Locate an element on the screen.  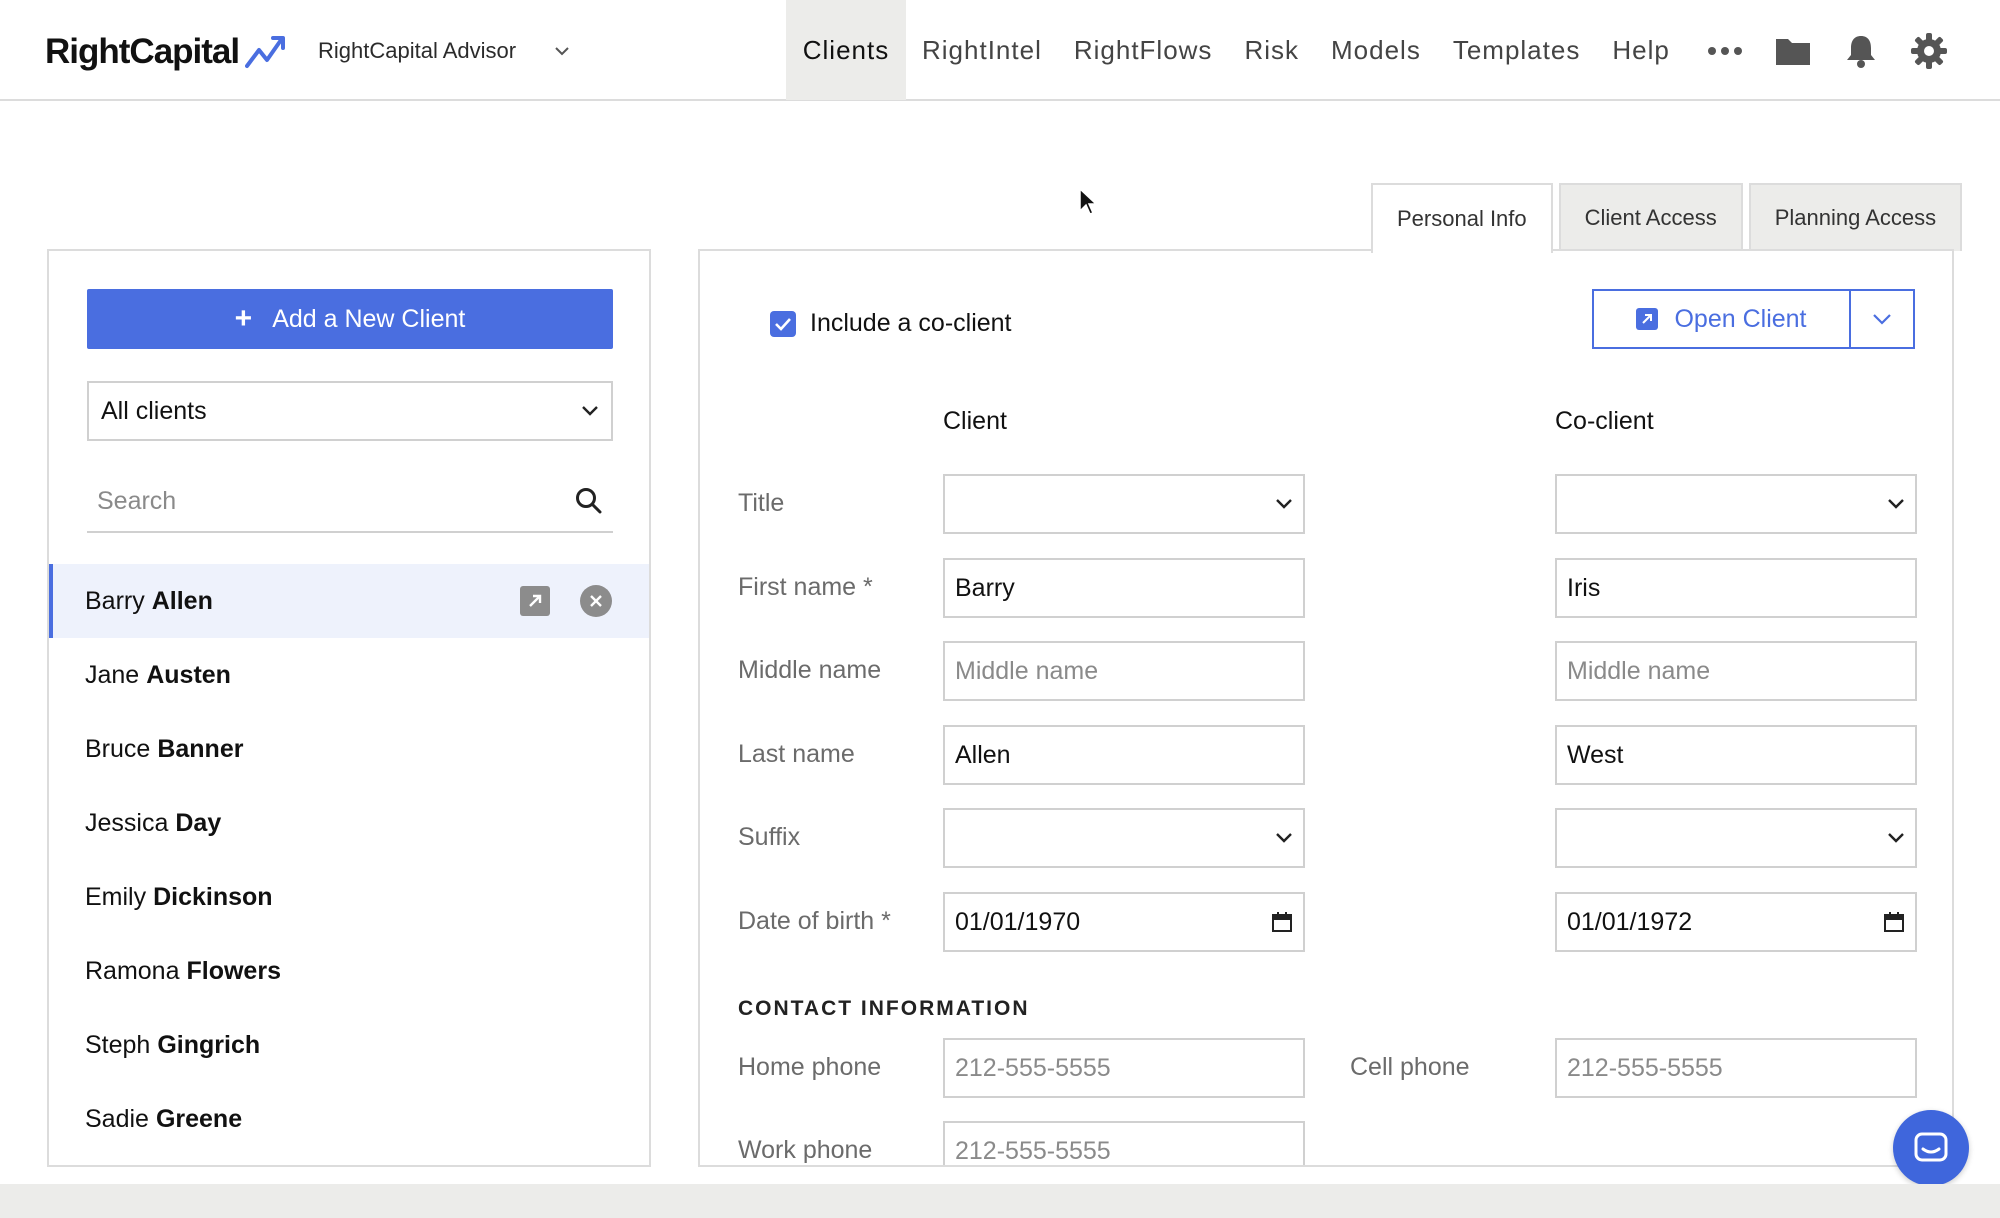
logo-arrow-icon is located at coordinates (265, 52).